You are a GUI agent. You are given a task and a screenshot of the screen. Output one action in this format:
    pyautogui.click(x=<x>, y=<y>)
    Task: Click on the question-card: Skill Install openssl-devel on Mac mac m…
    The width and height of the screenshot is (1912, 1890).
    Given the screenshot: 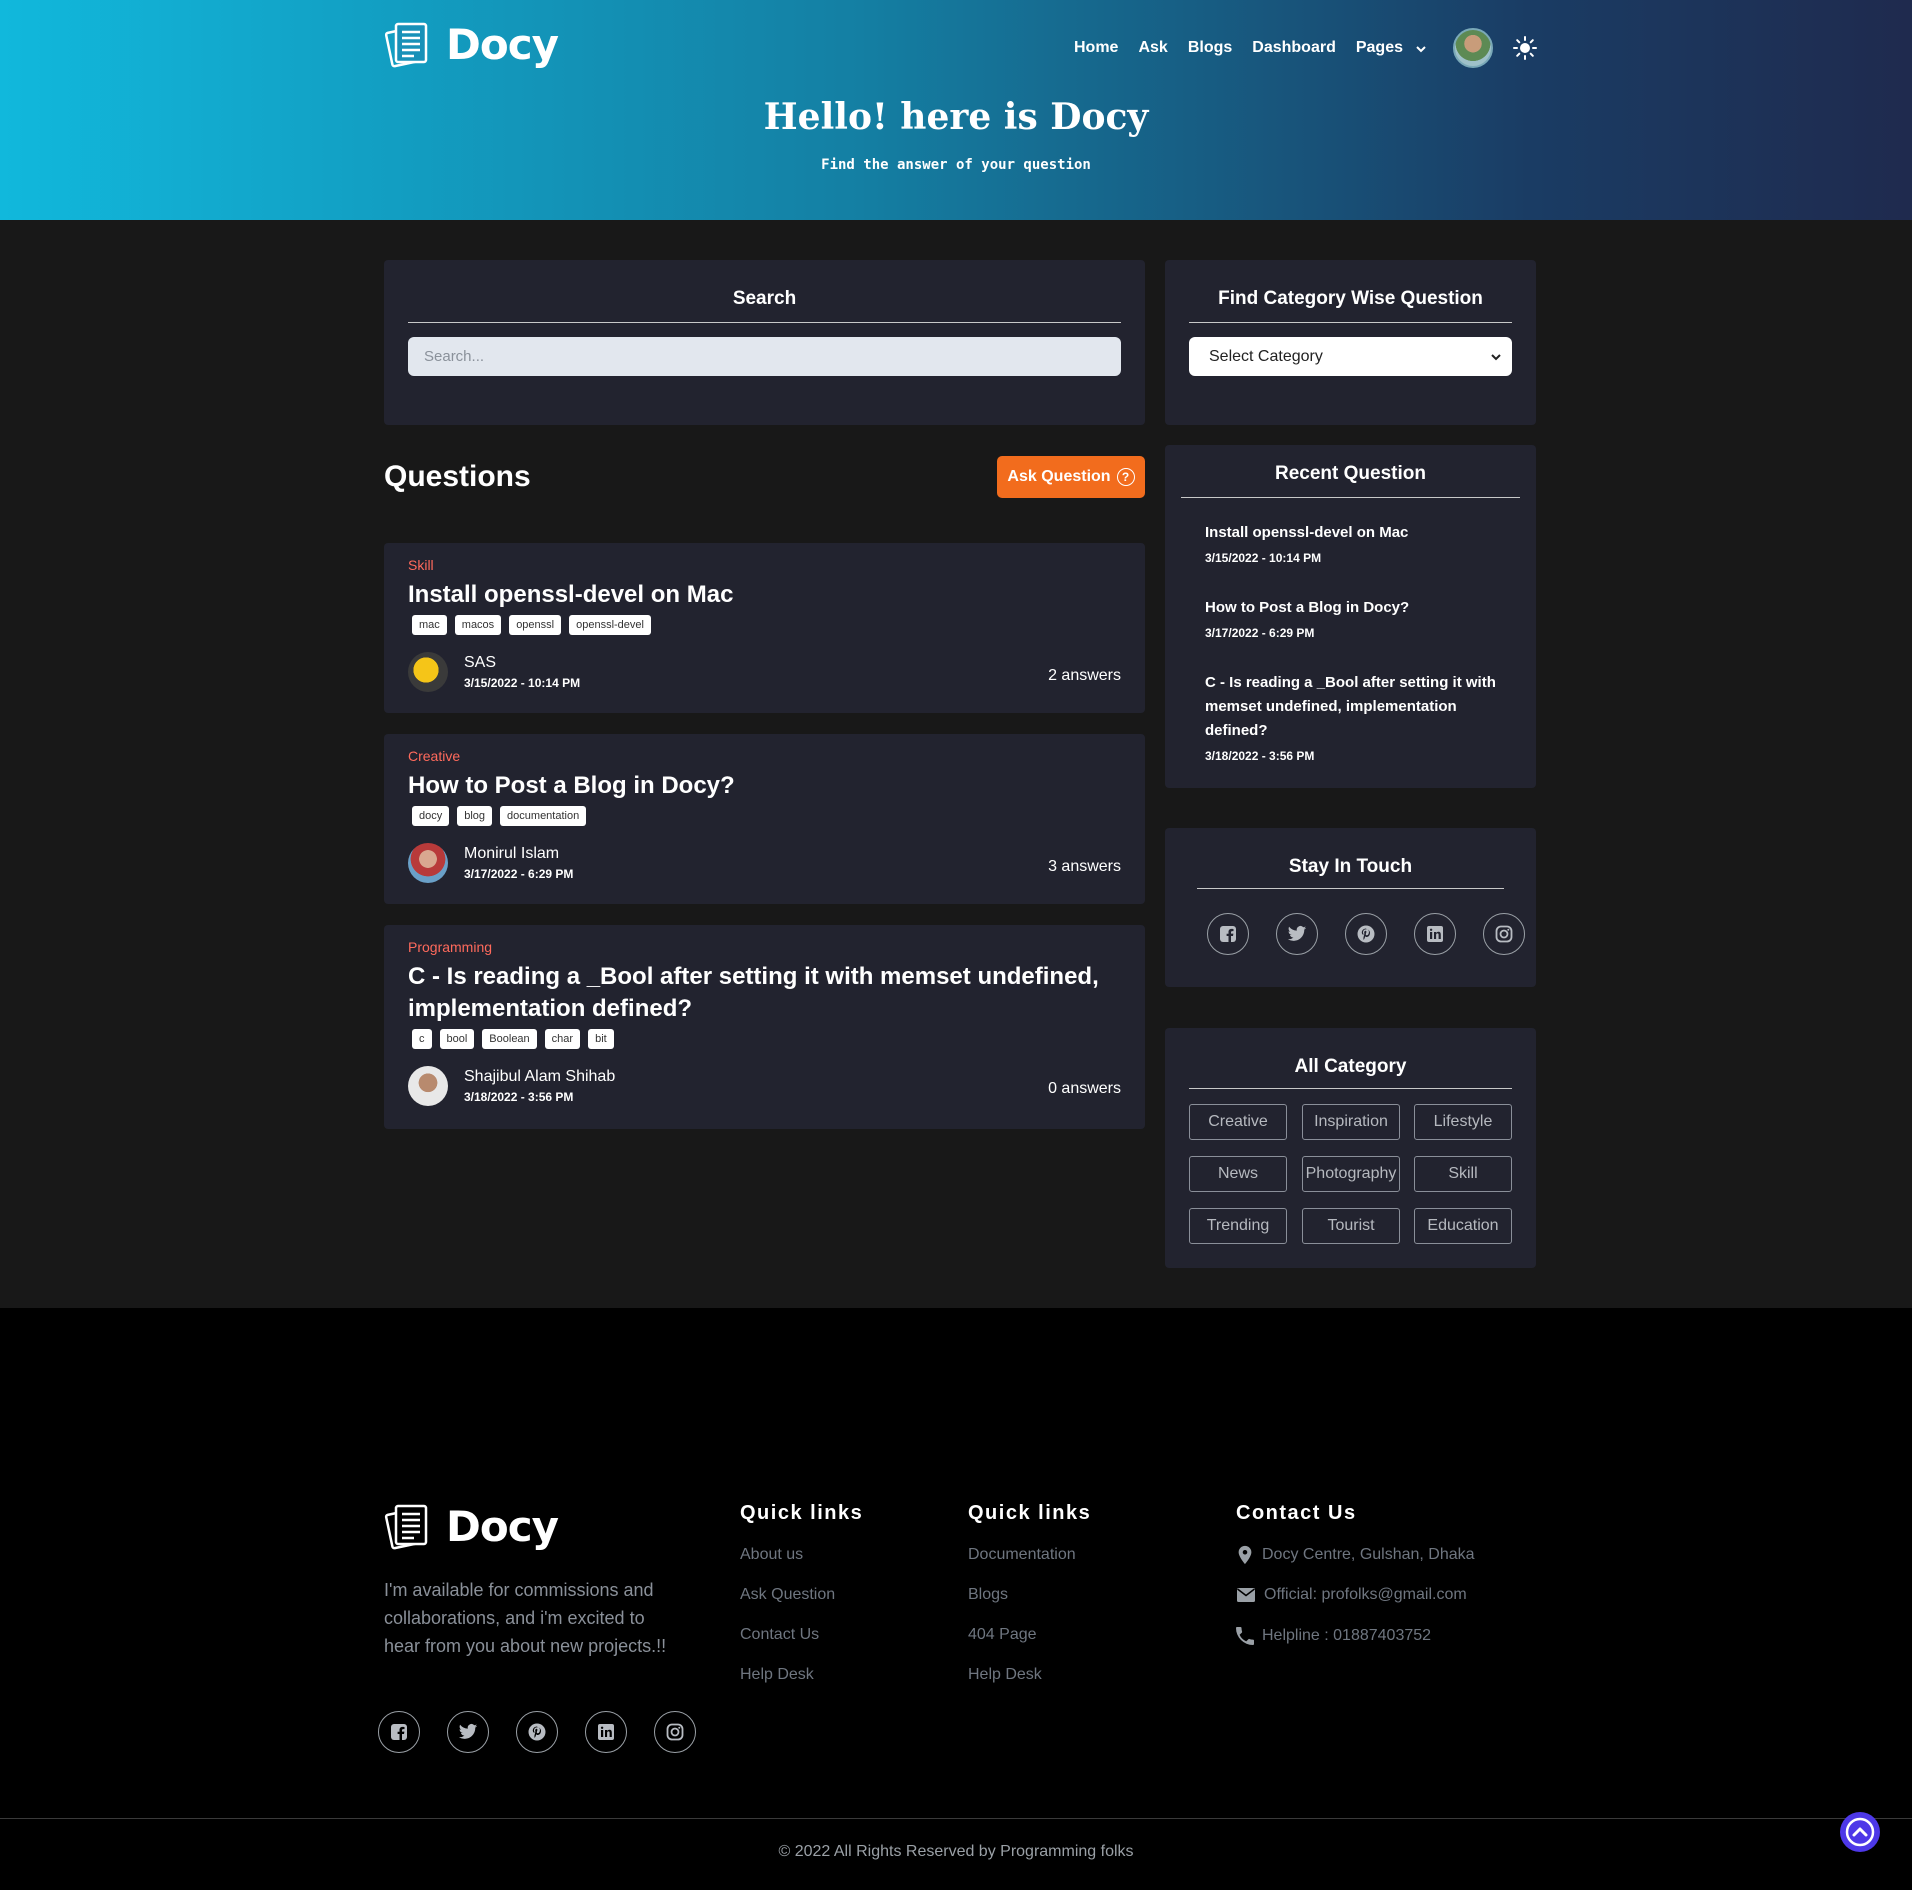 What is the action you would take?
    pyautogui.click(x=764, y=628)
    